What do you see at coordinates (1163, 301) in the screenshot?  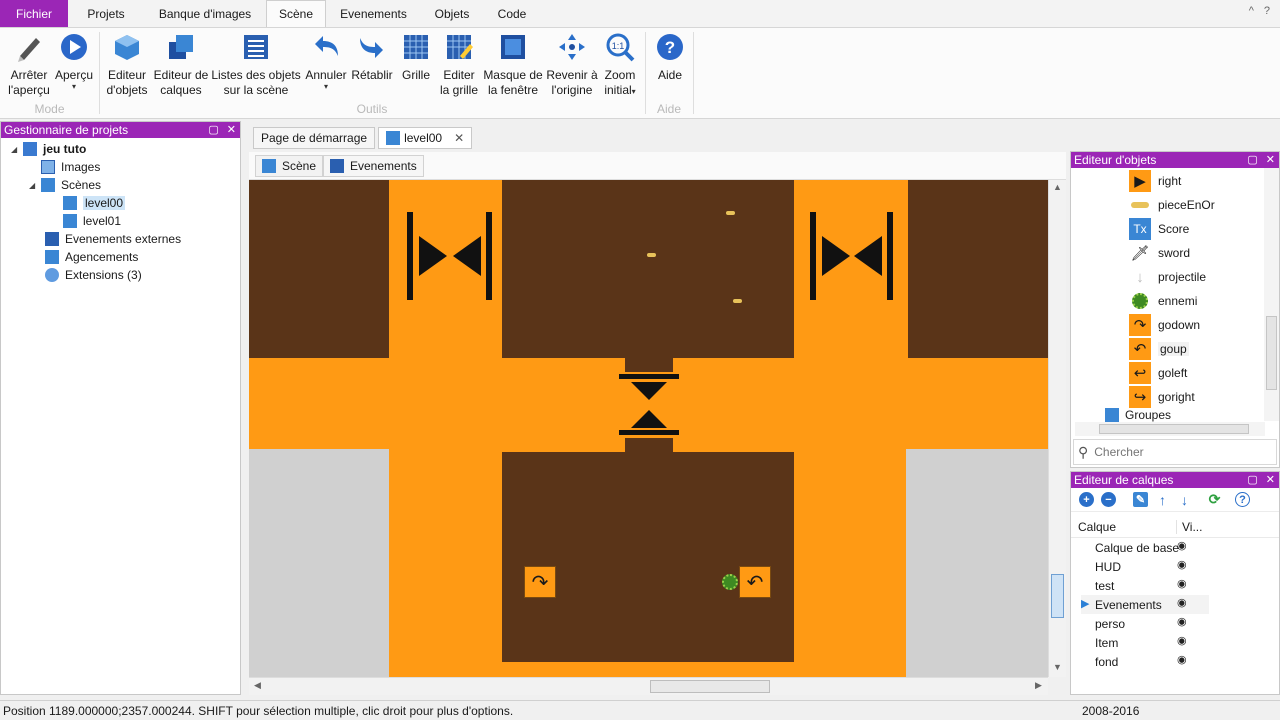 I see `object-item-ennemi: ennemi` at bounding box center [1163, 301].